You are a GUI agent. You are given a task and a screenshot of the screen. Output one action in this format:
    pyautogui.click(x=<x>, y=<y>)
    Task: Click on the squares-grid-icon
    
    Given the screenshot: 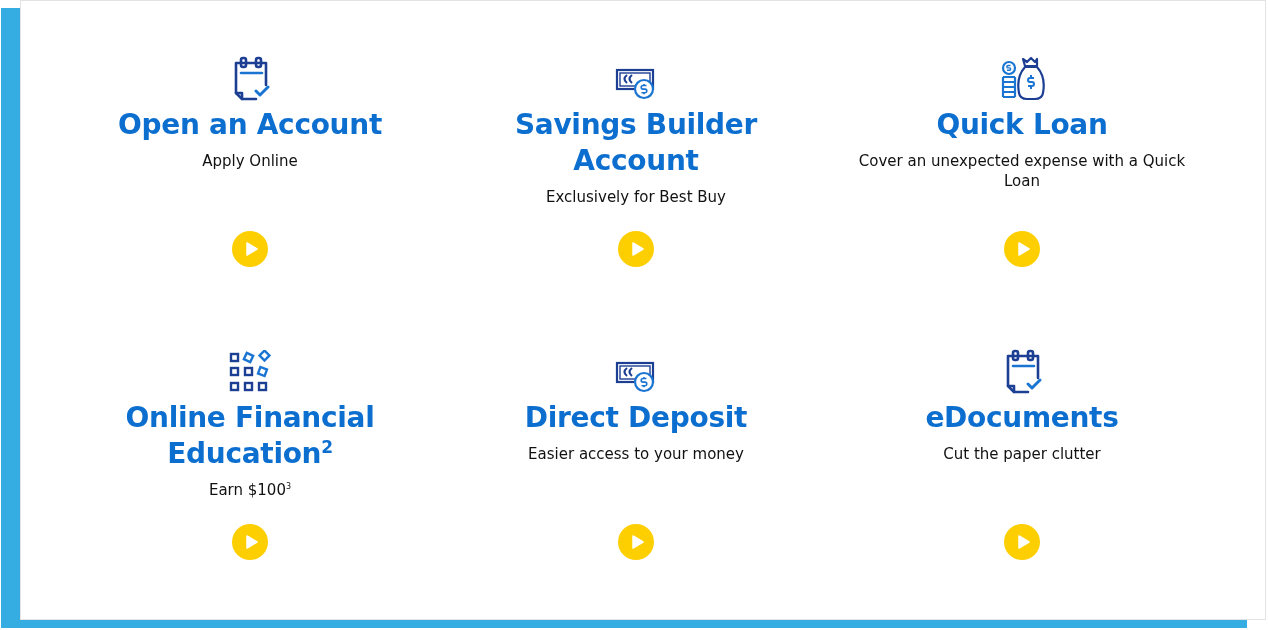 What is the action you would take?
    pyautogui.click(x=250, y=372)
    